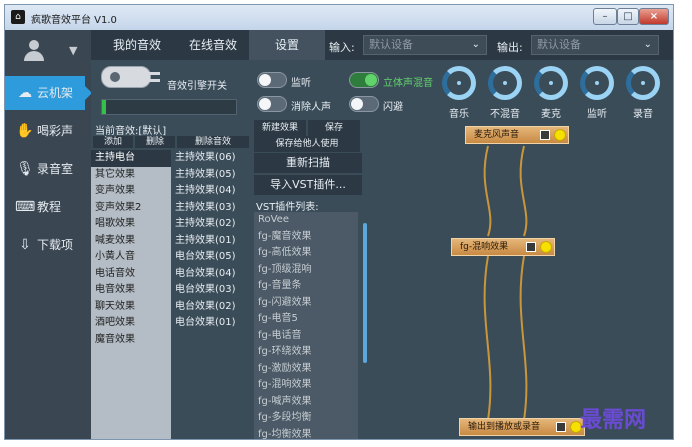 This screenshot has width=692, height=447. I want to click on list-item: fg-魔音效果, so click(306, 237).